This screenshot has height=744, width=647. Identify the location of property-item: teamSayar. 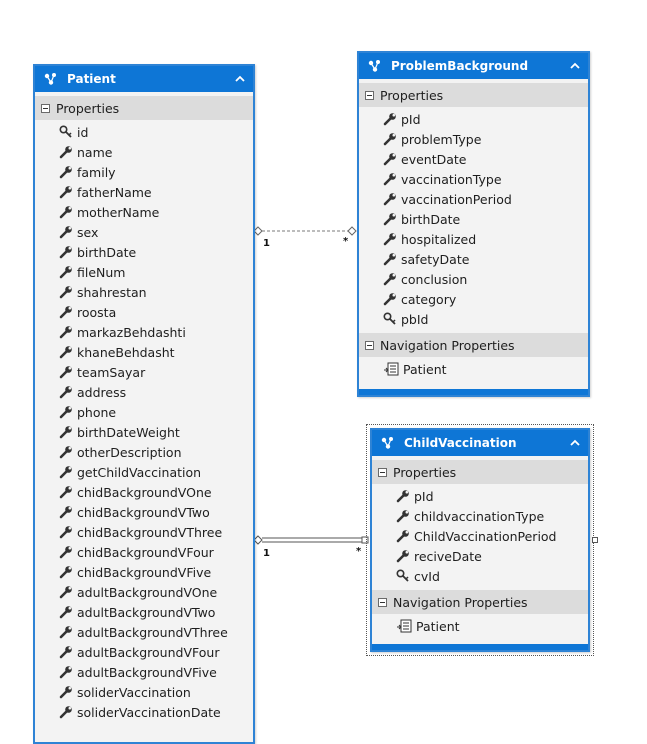
(144, 372).